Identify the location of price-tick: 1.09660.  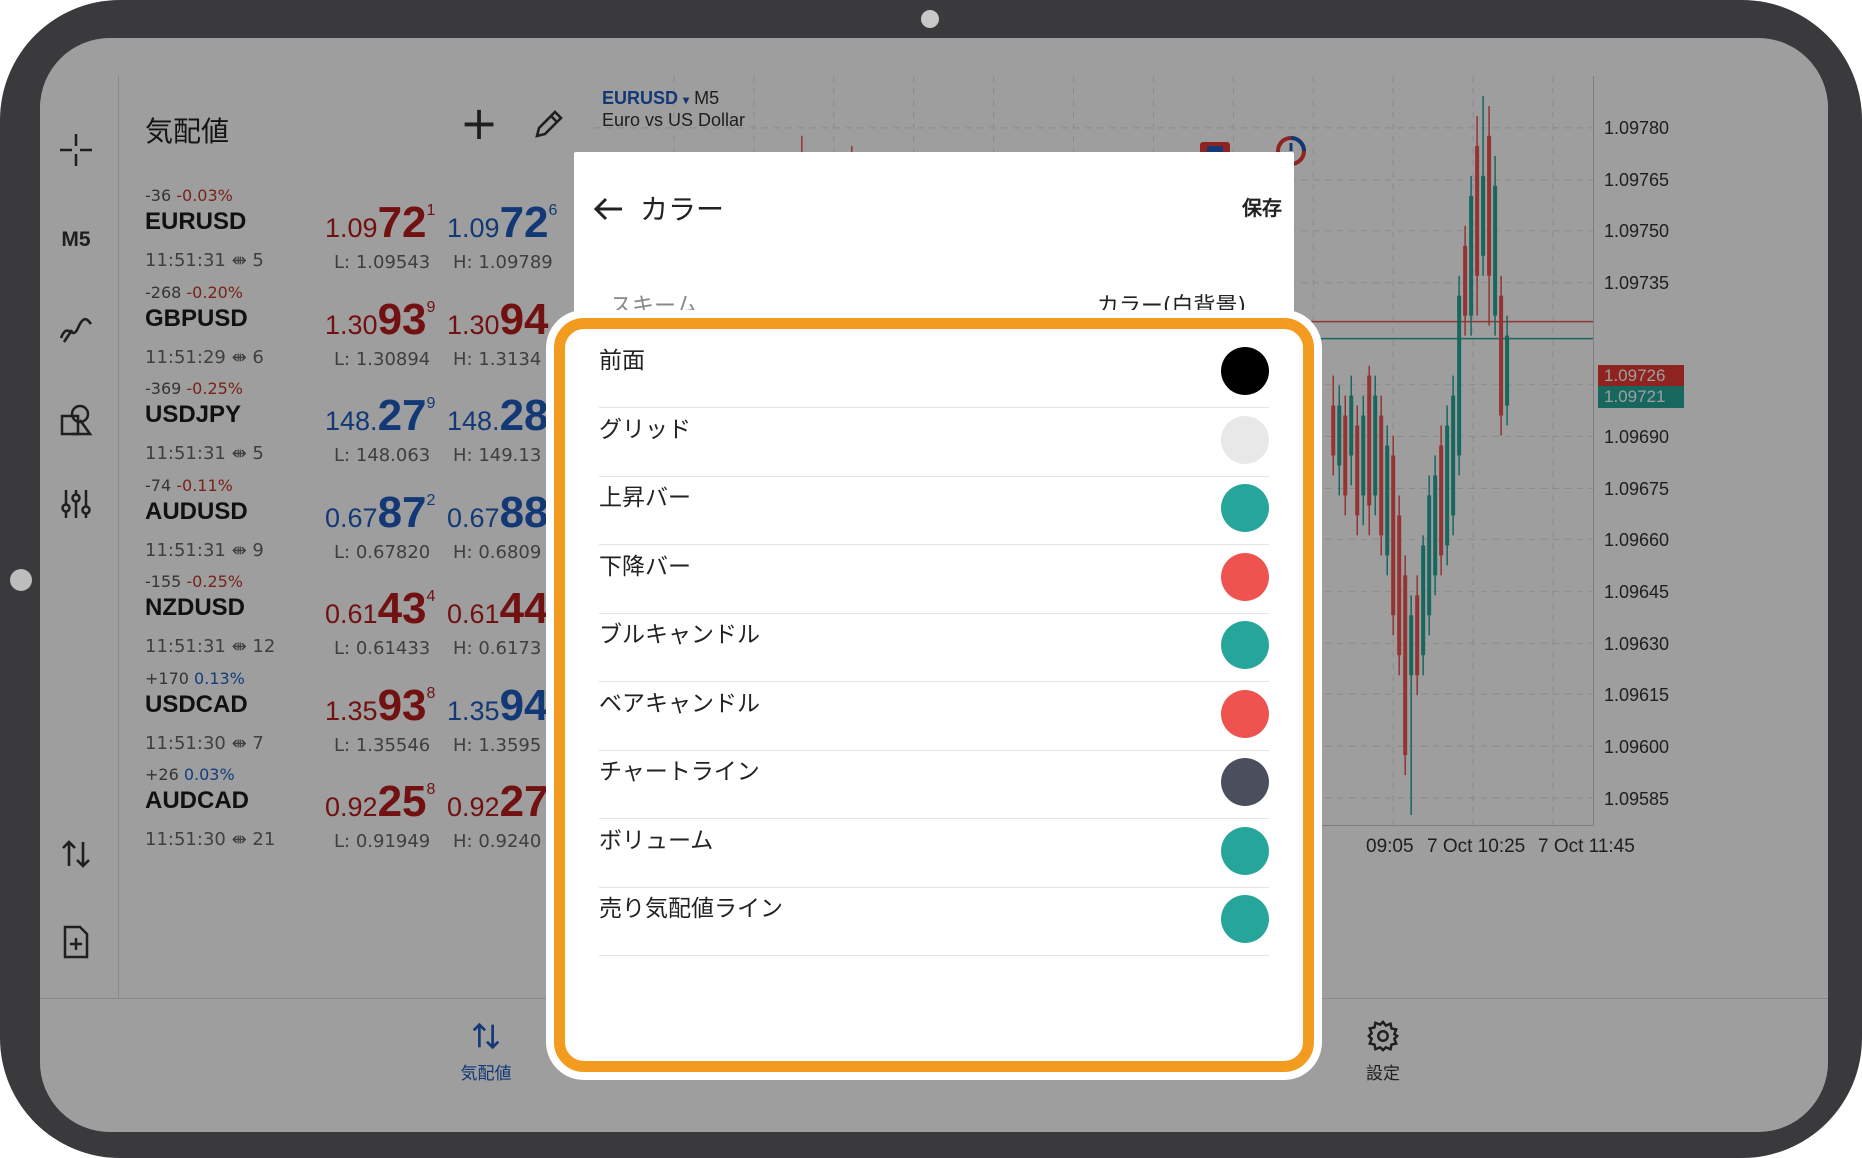
(1637, 540).